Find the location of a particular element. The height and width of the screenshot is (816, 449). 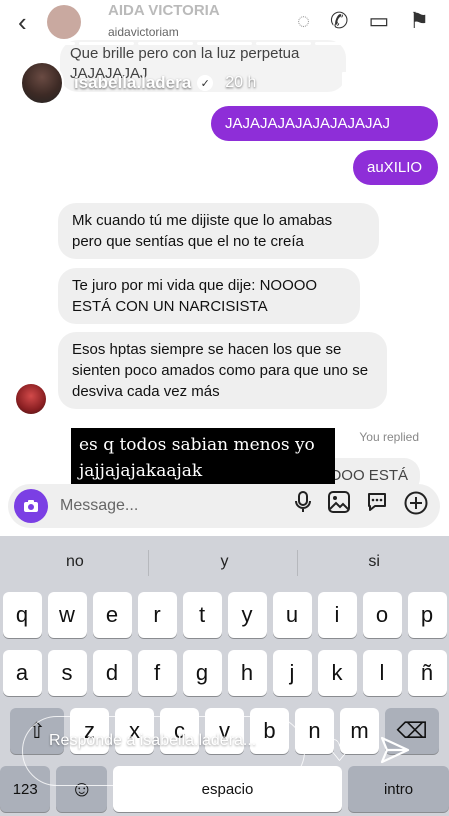

key-u: u is located at coordinates (292, 615).